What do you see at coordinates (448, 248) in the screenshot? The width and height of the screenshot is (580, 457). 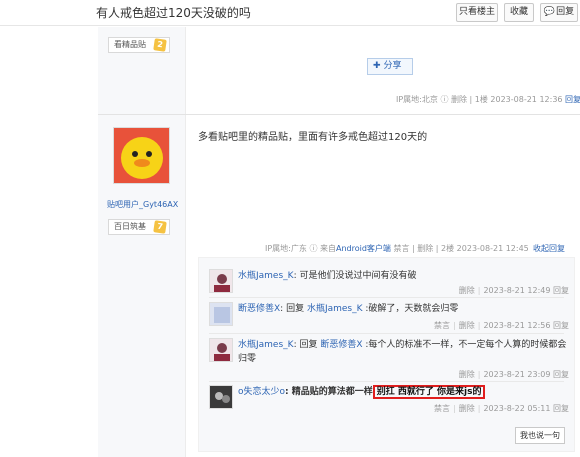 I see `floor-number: 2楼` at bounding box center [448, 248].